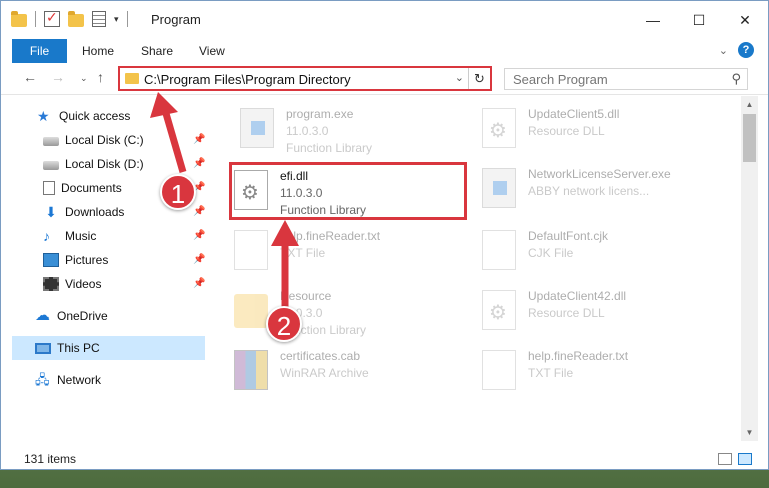  Describe the element at coordinates (285, 233) in the screenshot. I see `arrow-2-head` at that location.